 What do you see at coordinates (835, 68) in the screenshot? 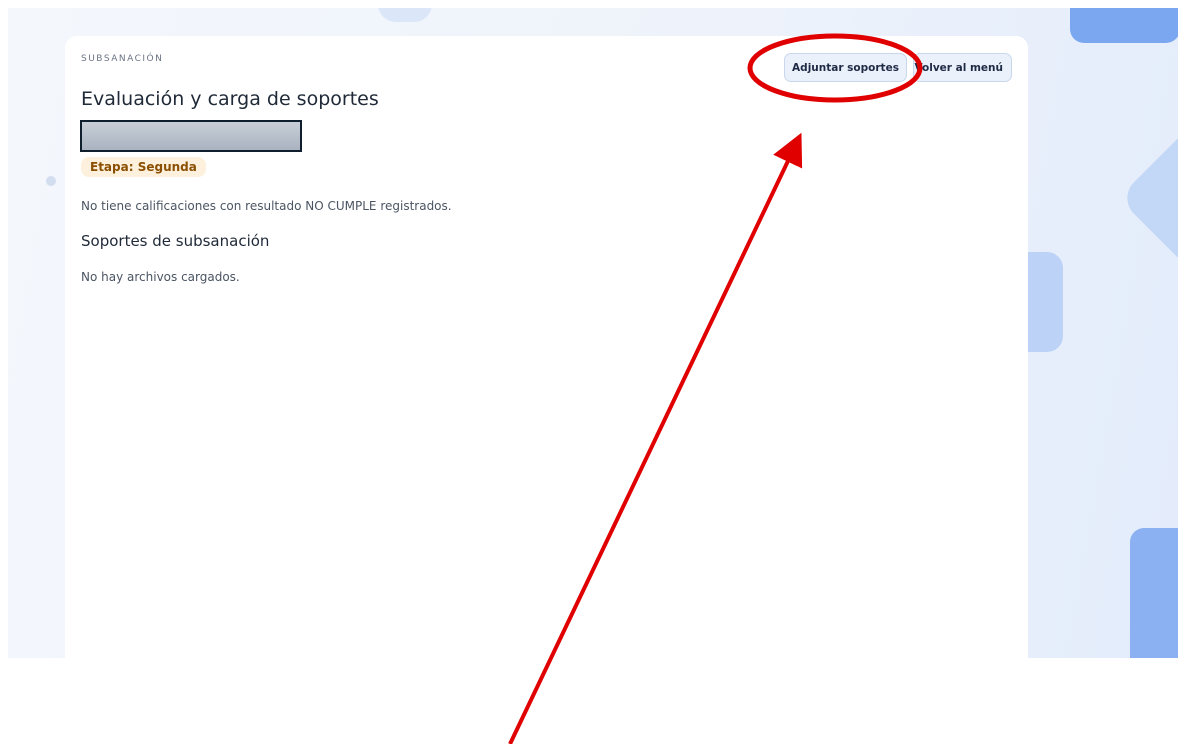
I see `highlight-circle` at bounding box center [835, 68].